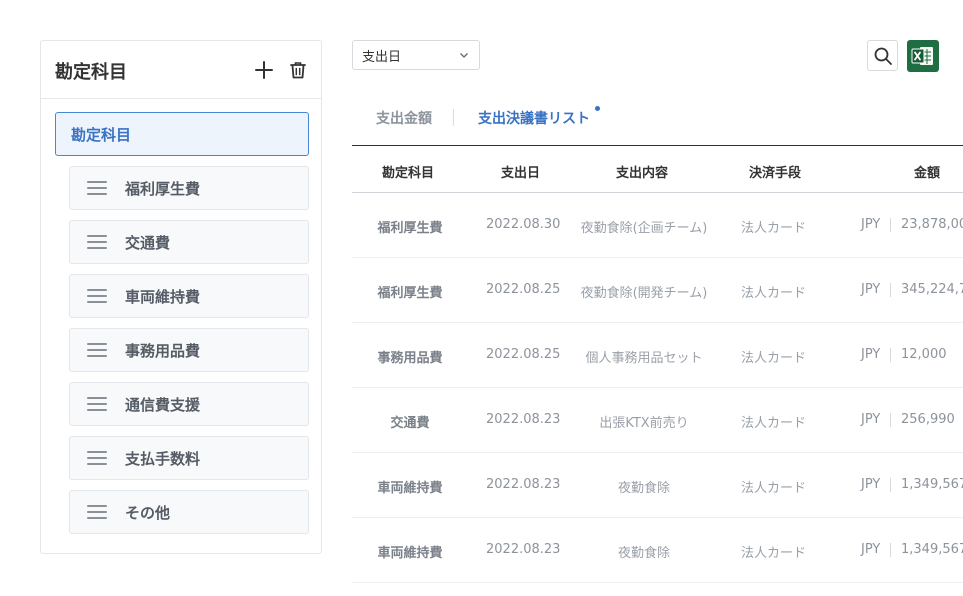 This screenshot has width=963, height=596. I want to click on account-item-label: 事務用品費, so click(163, 350).